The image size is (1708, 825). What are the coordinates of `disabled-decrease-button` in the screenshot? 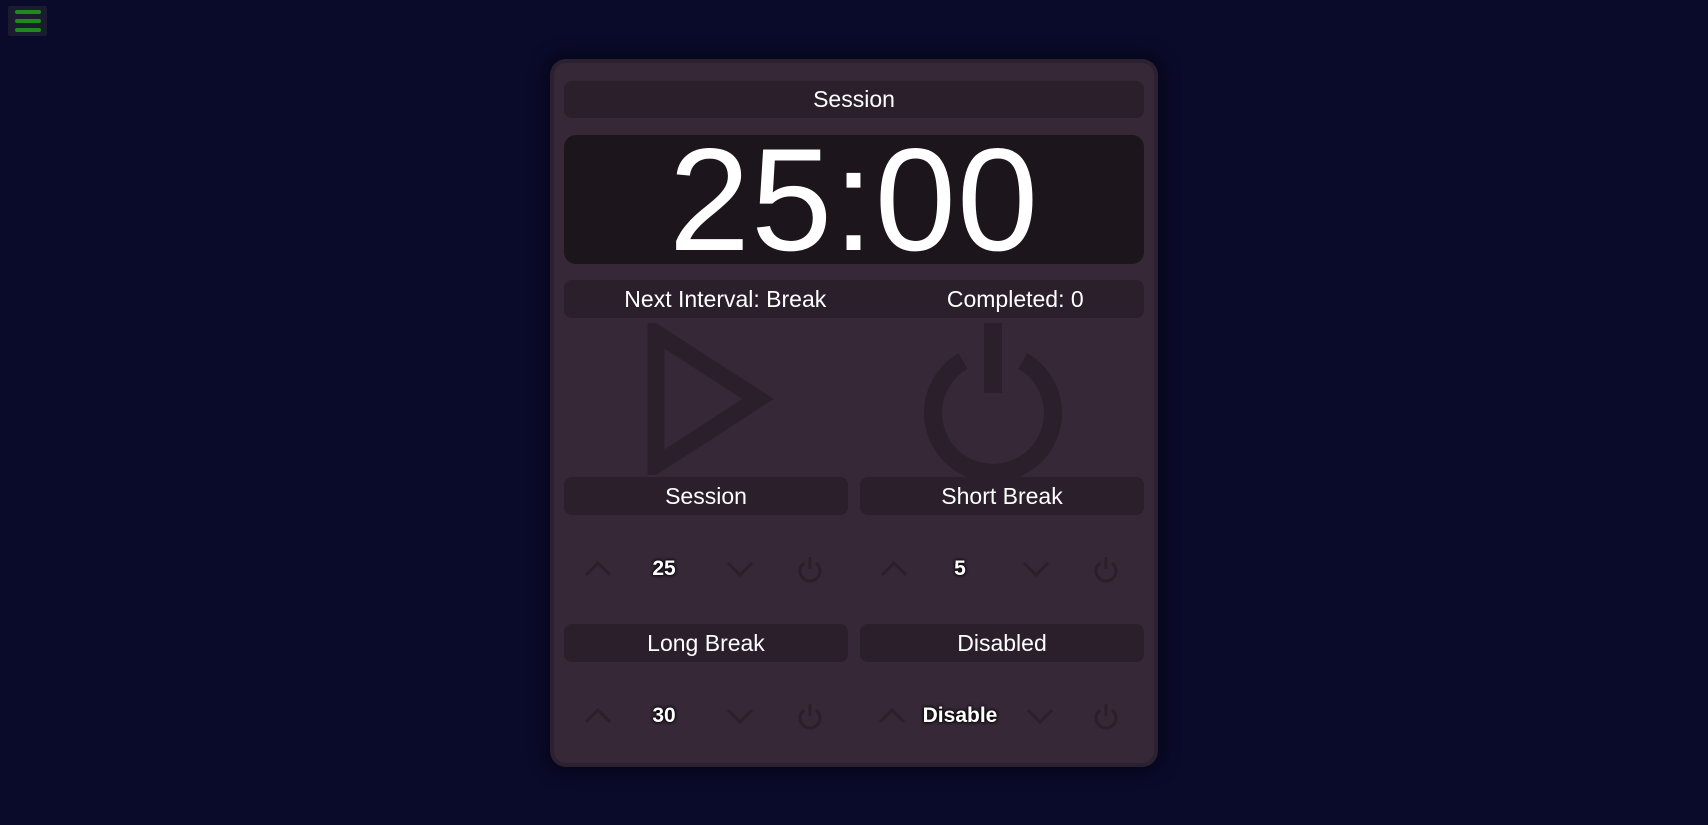 It's located at (1040, 716).